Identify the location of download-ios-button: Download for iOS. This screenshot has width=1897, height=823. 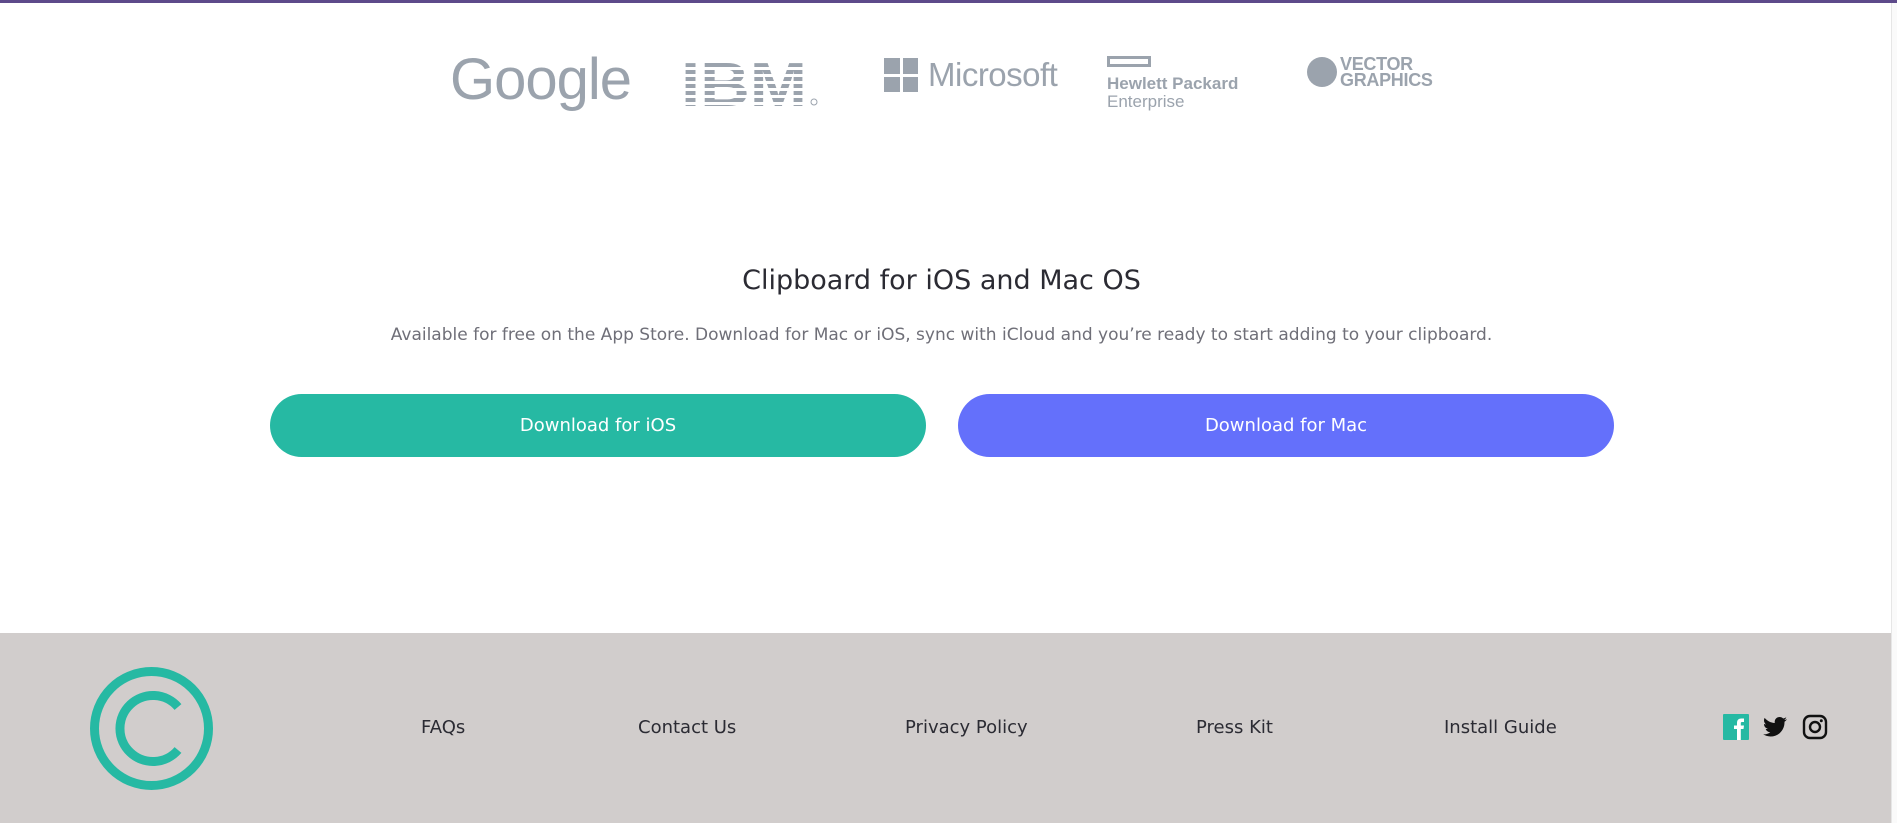
(598, 425).